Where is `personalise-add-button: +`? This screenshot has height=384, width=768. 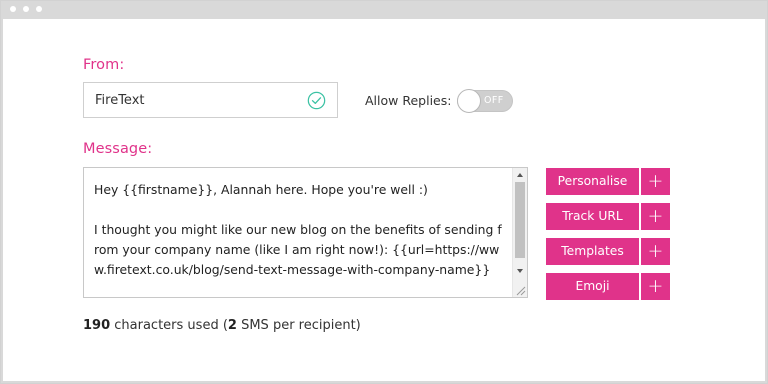 personalise-add-button: + is located at coordinates (655, 181).